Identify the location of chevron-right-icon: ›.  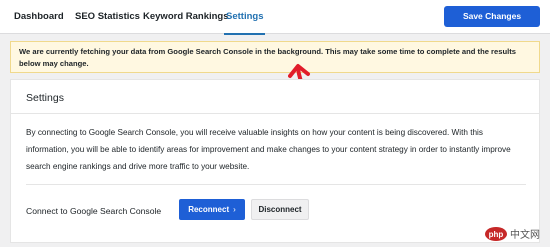
(234, 209).